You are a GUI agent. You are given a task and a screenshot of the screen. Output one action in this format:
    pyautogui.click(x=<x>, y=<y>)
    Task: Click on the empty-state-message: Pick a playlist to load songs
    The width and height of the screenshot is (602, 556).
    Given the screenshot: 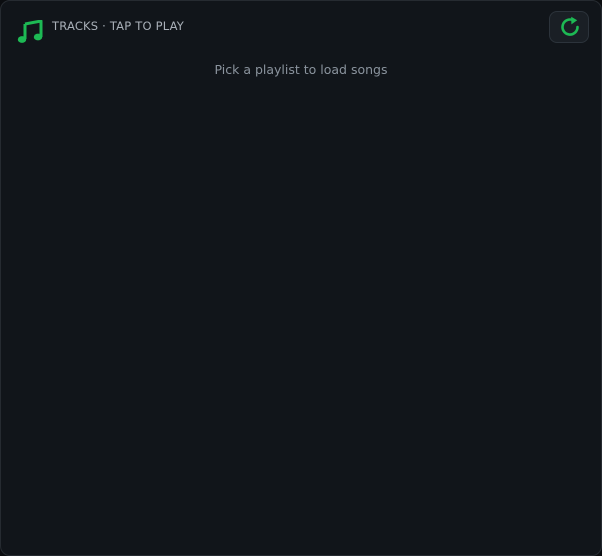 What is the action you would take?
    pyautogui.click(x=301, y=69)
    